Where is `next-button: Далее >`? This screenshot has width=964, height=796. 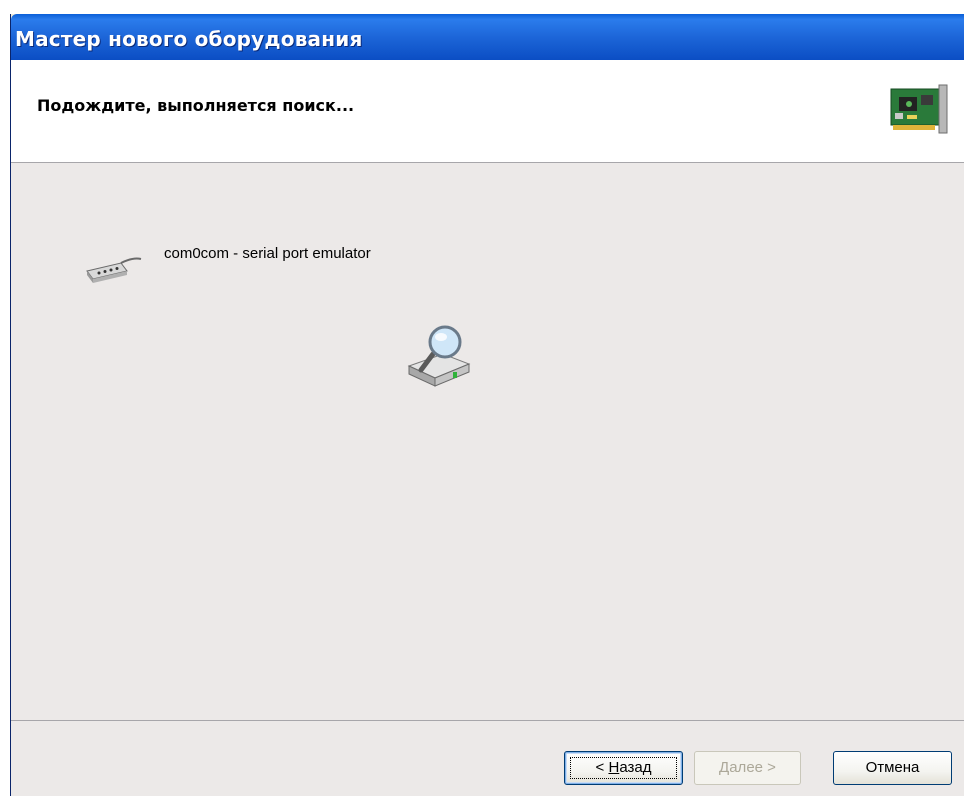
next-button: Далее > is located at coordinates (747, 768).